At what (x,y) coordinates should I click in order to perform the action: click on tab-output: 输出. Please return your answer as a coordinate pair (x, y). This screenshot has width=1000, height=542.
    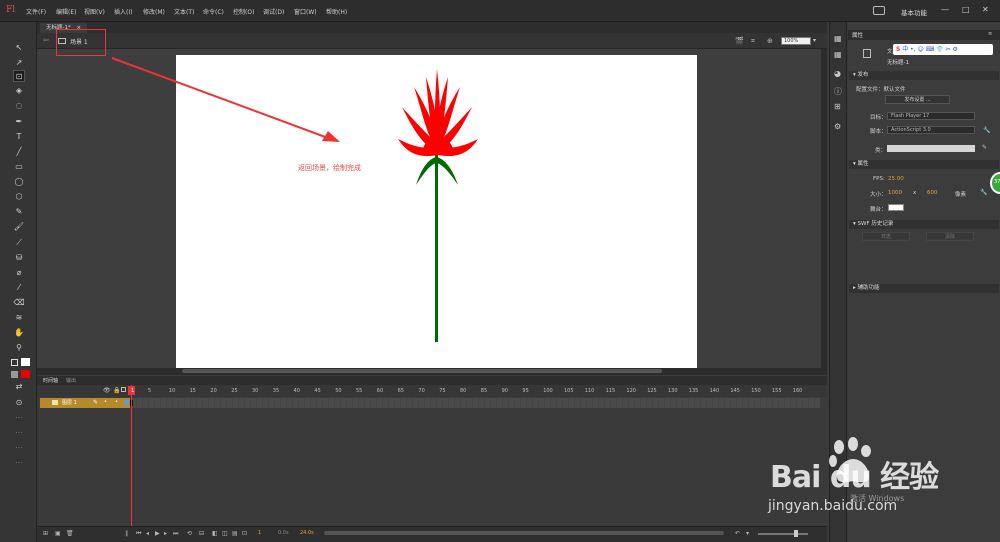
    Looking at the image, I should click on (71, 380).